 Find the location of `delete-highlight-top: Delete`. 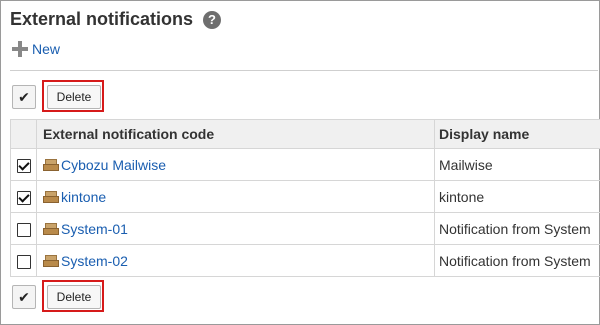

delete-highlight-top: Delete is located at coordinates (73, 96).